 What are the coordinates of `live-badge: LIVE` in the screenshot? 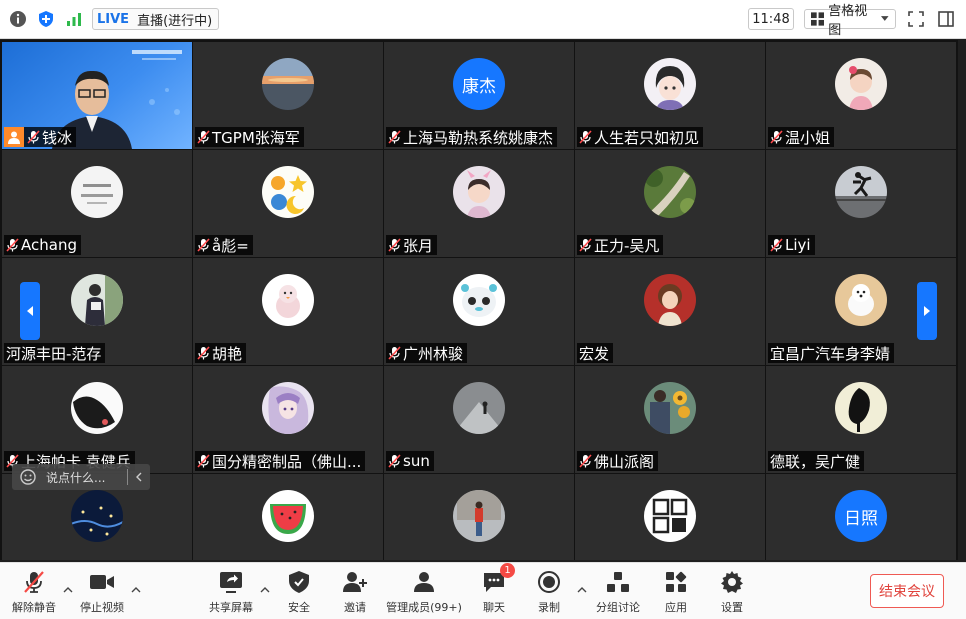 It's located at (113, 19).